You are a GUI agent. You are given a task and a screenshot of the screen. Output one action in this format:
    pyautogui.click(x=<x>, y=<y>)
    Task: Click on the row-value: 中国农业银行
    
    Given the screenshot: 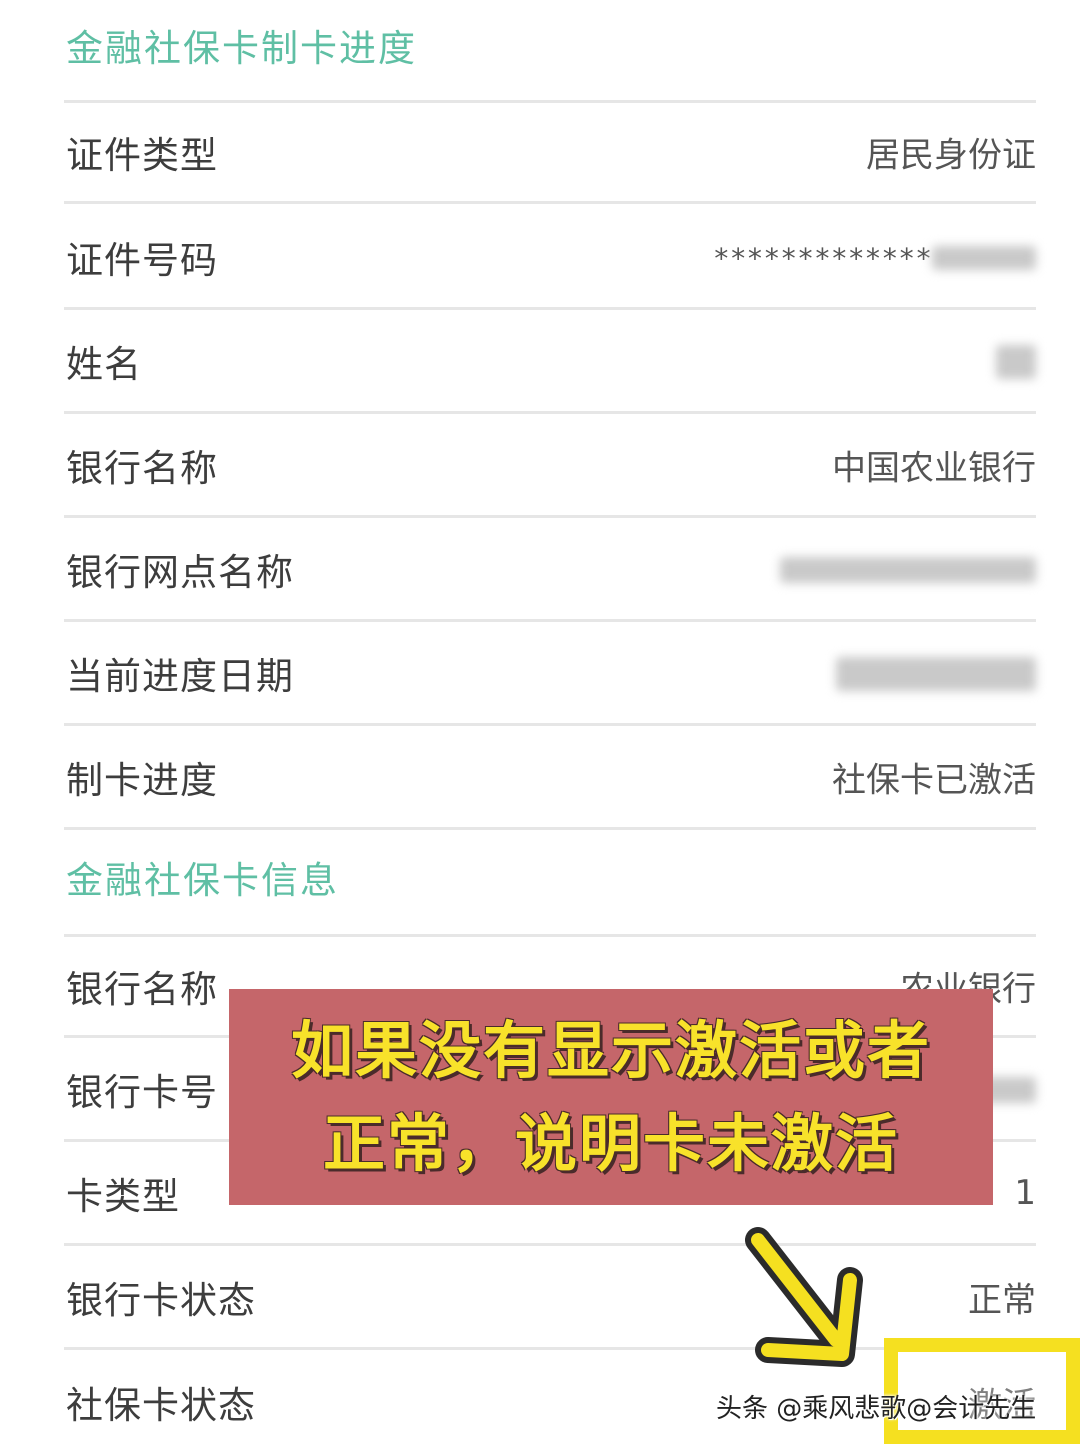 What is the action you would take?
    pyautogui.click(x=934, y=468)
    